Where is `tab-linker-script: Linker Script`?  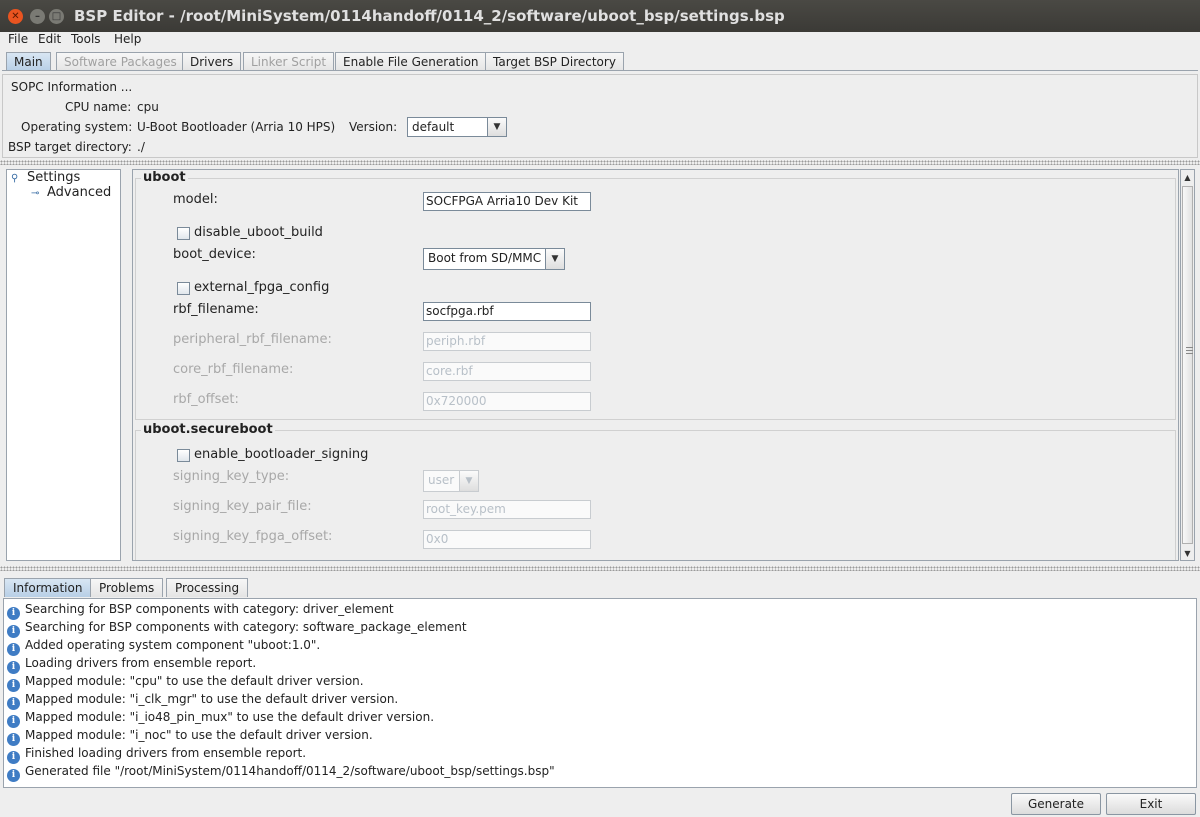 tab-linker-script: Linker Script is located at coordinates (289, 61).